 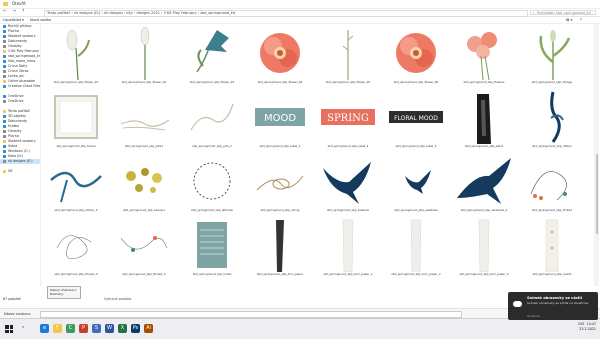 I want to click on file-name: sbd_springmood_sbp_stitches, so click(x=212, y=210).